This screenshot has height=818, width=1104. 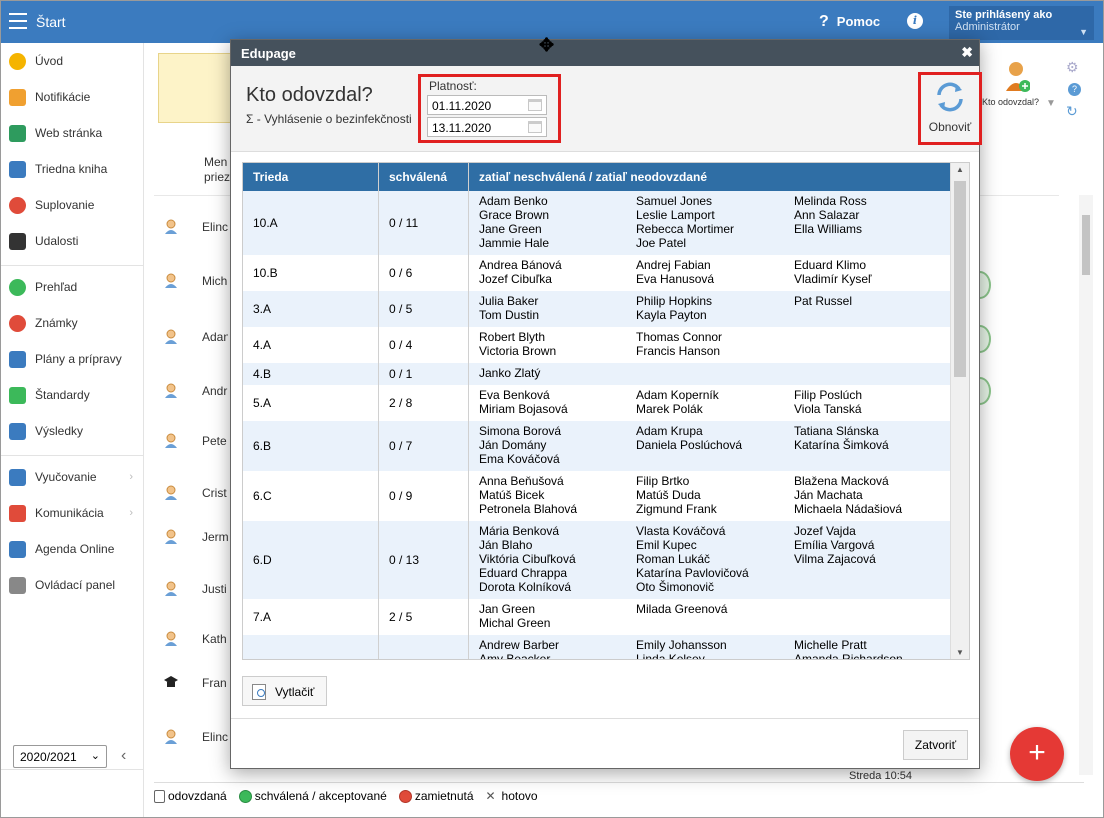 What do you see at coordinates (959, 411) in the screenshot?
I see `table-scrollbar: ▲ ▼` at bounding box center [959, 411].